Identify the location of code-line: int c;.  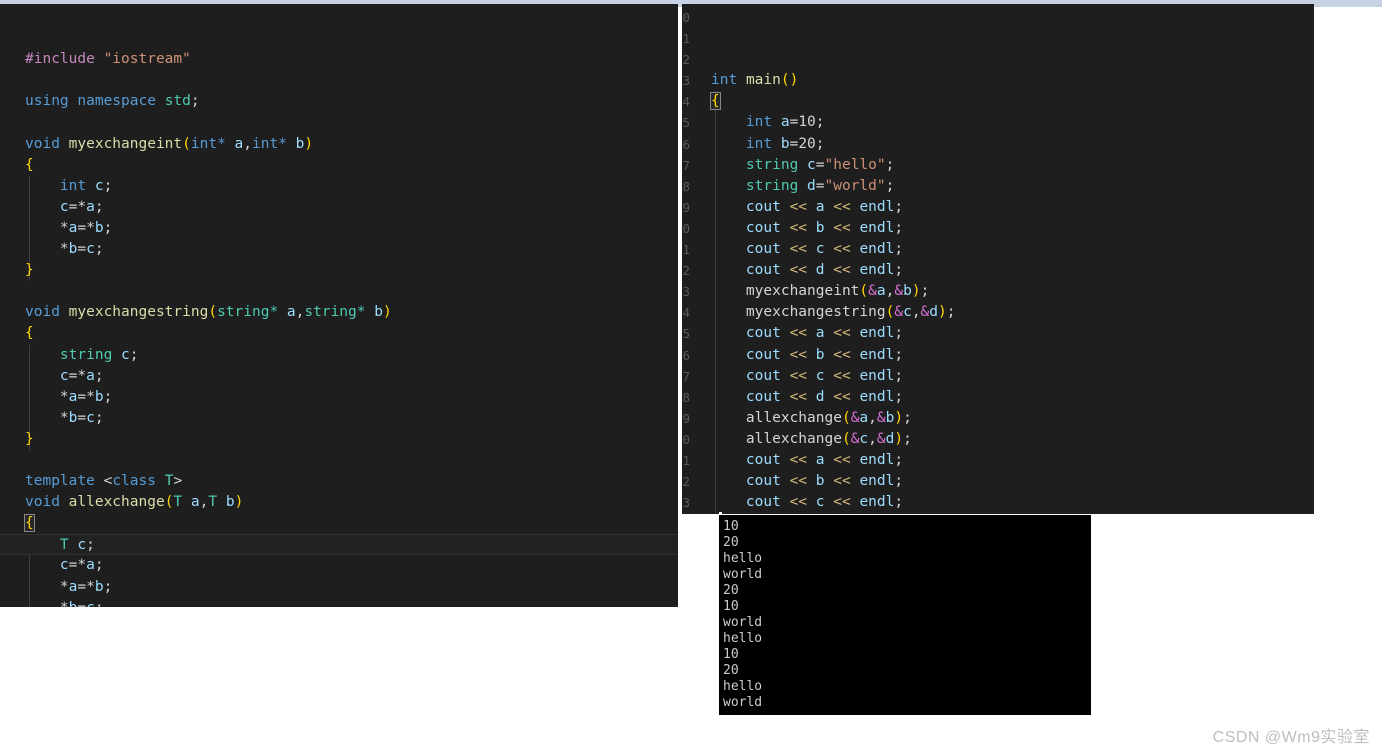
(339, 186).